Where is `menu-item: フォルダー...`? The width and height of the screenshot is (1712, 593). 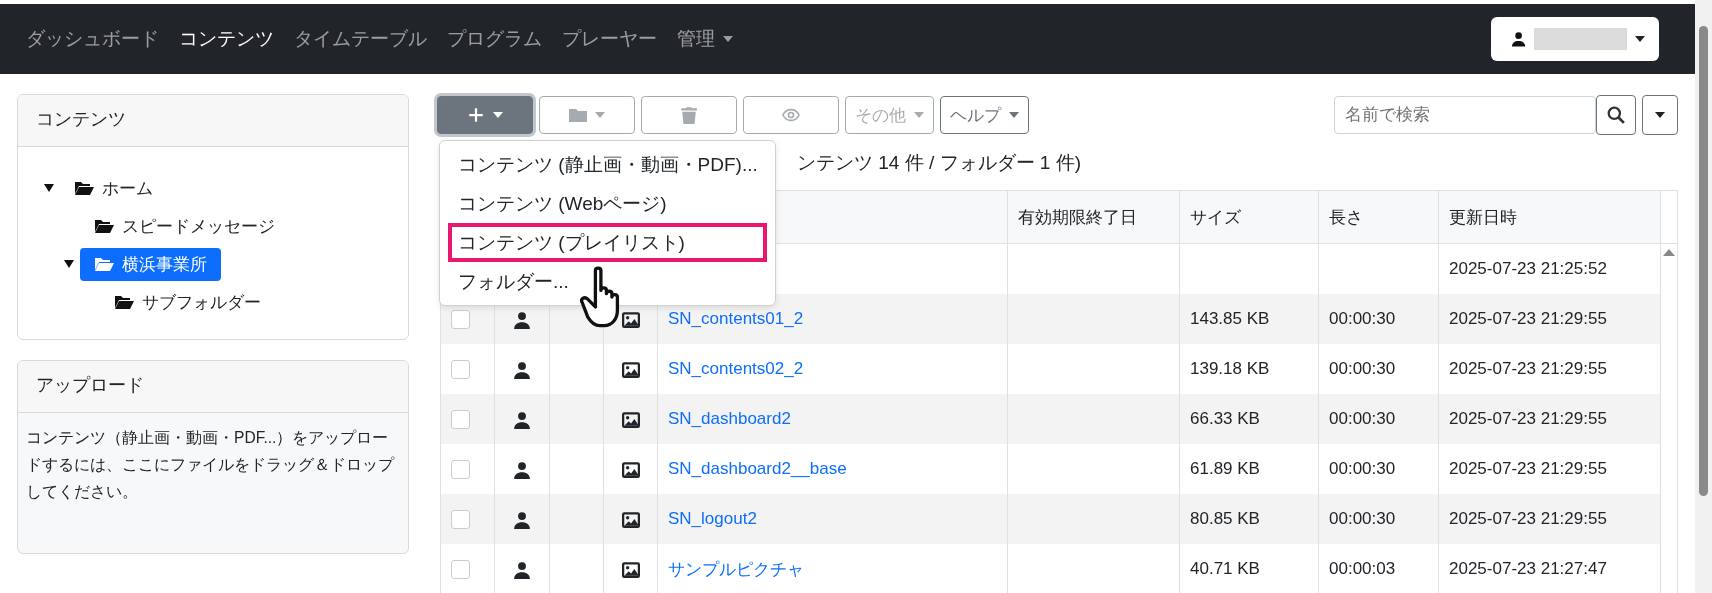
menu-item: フォルダー... is located at coordinates (607, 281).